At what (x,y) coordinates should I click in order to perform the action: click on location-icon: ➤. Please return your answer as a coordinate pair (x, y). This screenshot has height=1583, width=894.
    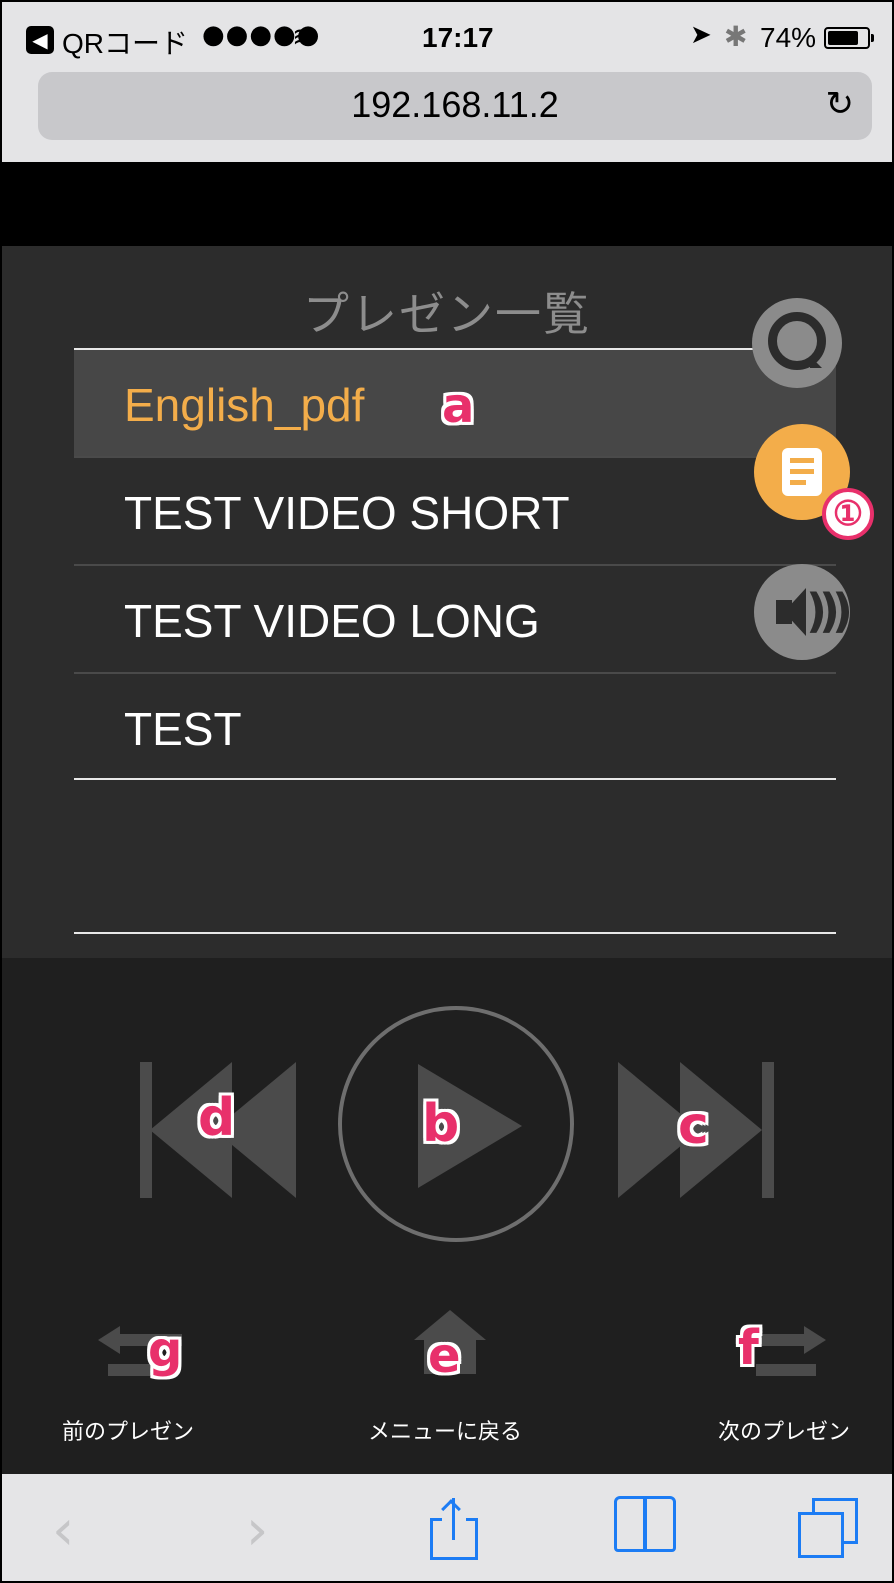
    Looking at the image, I should click on (701, 35).